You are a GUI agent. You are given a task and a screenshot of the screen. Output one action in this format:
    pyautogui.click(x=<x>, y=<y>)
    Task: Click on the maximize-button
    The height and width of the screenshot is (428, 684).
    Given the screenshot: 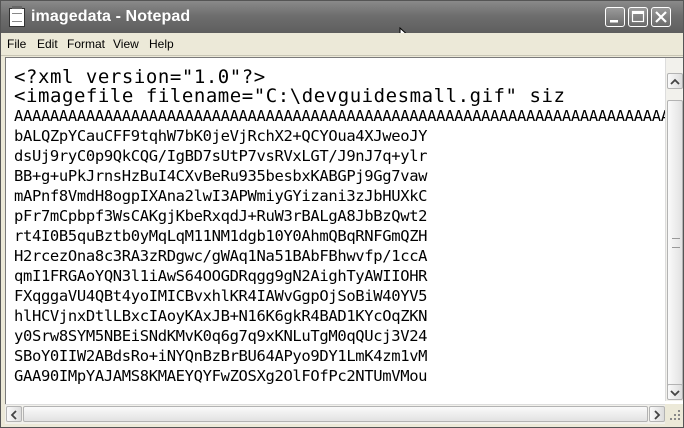 What is the action you would take?
    pyautogui.click(x=638, y=17)
    